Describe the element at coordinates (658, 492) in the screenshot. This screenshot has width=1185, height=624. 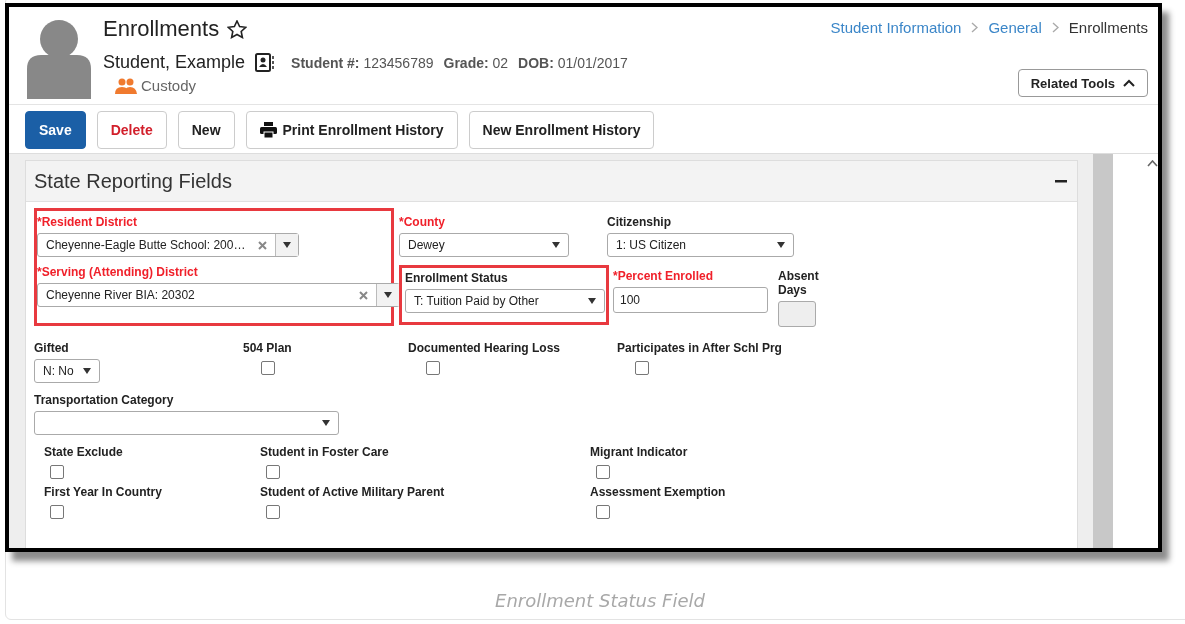
I see `field-label: Assessment Exemption` at that location.